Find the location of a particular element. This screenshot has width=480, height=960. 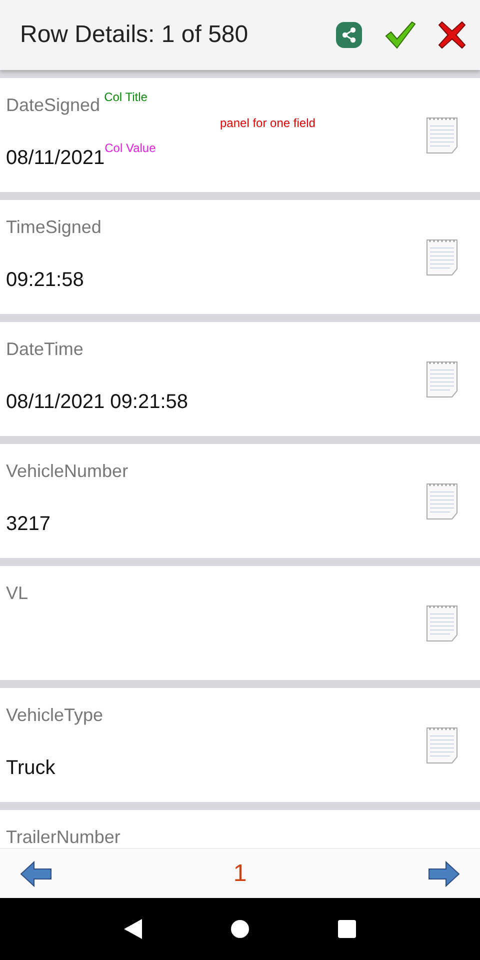

annotation-label: Col Value is located at coordinates (130, 148).